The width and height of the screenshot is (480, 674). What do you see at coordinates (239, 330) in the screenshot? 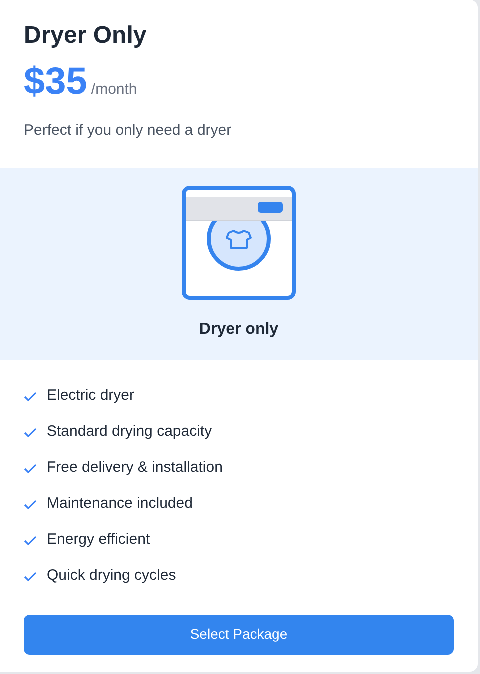
I see `illustration-label: Dryer only` at bounding box center [239, 330].